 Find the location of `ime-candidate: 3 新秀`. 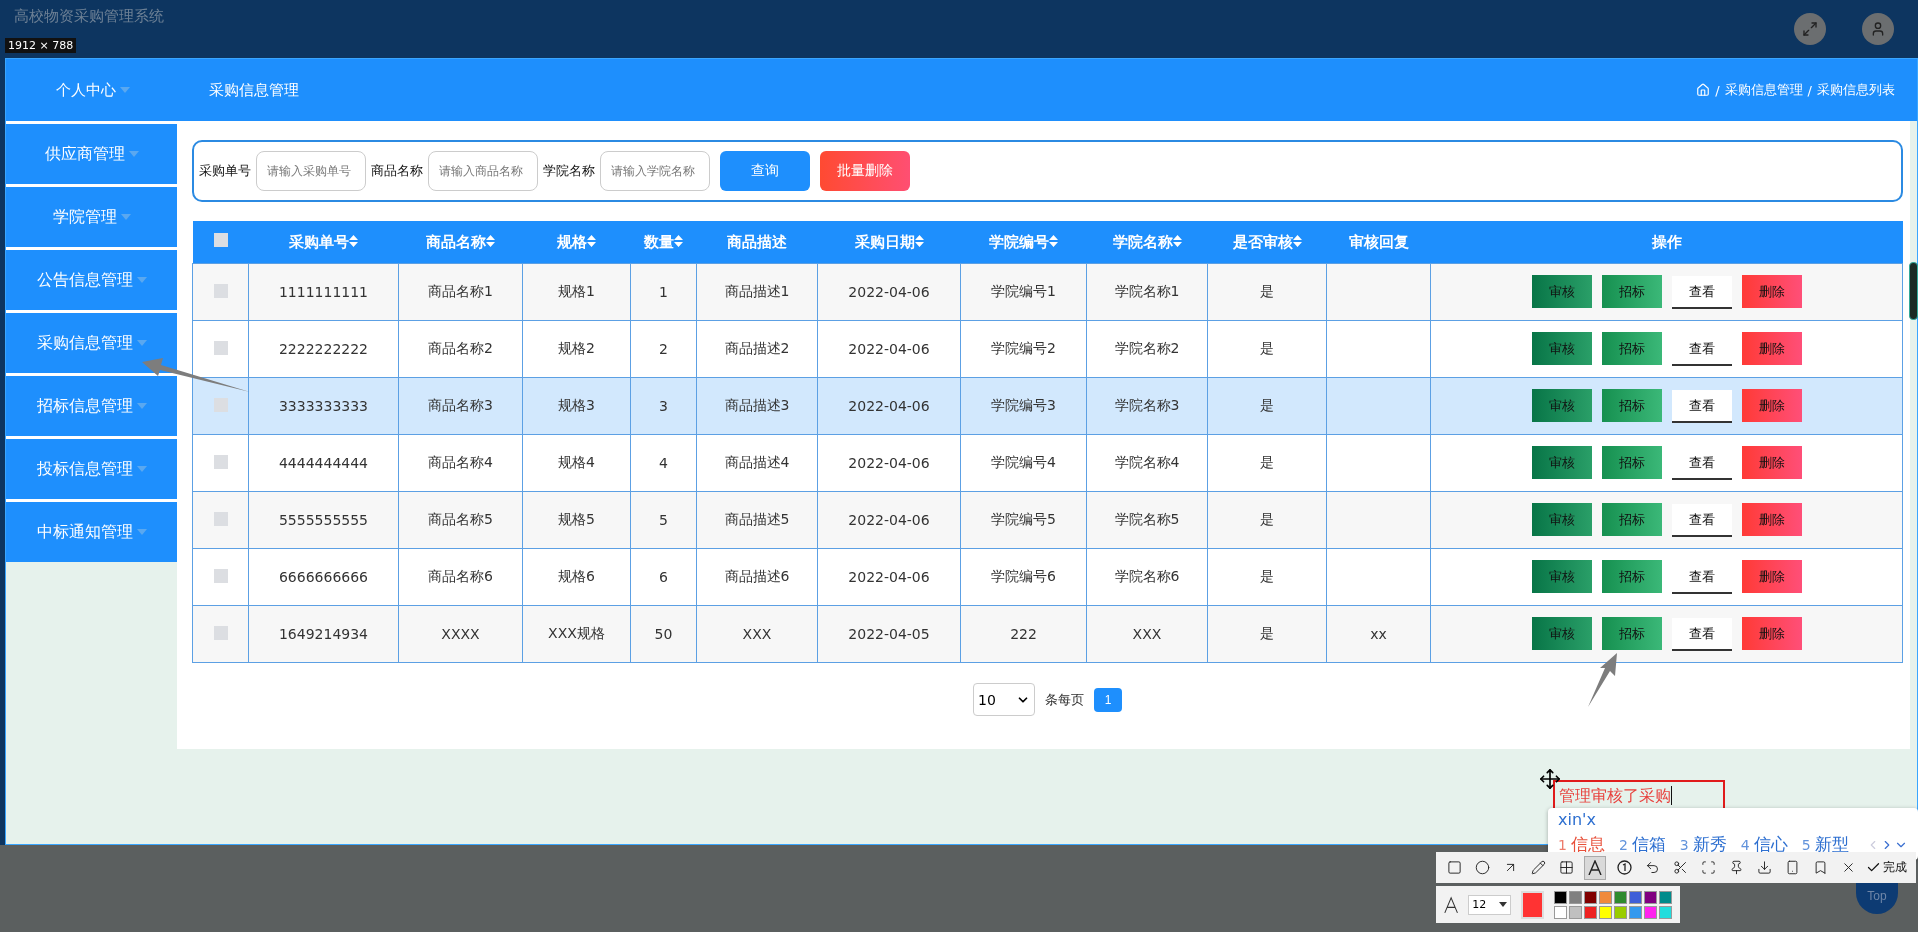

ime-candidate: 3 新秀 is located at coordinates (1703, 844).